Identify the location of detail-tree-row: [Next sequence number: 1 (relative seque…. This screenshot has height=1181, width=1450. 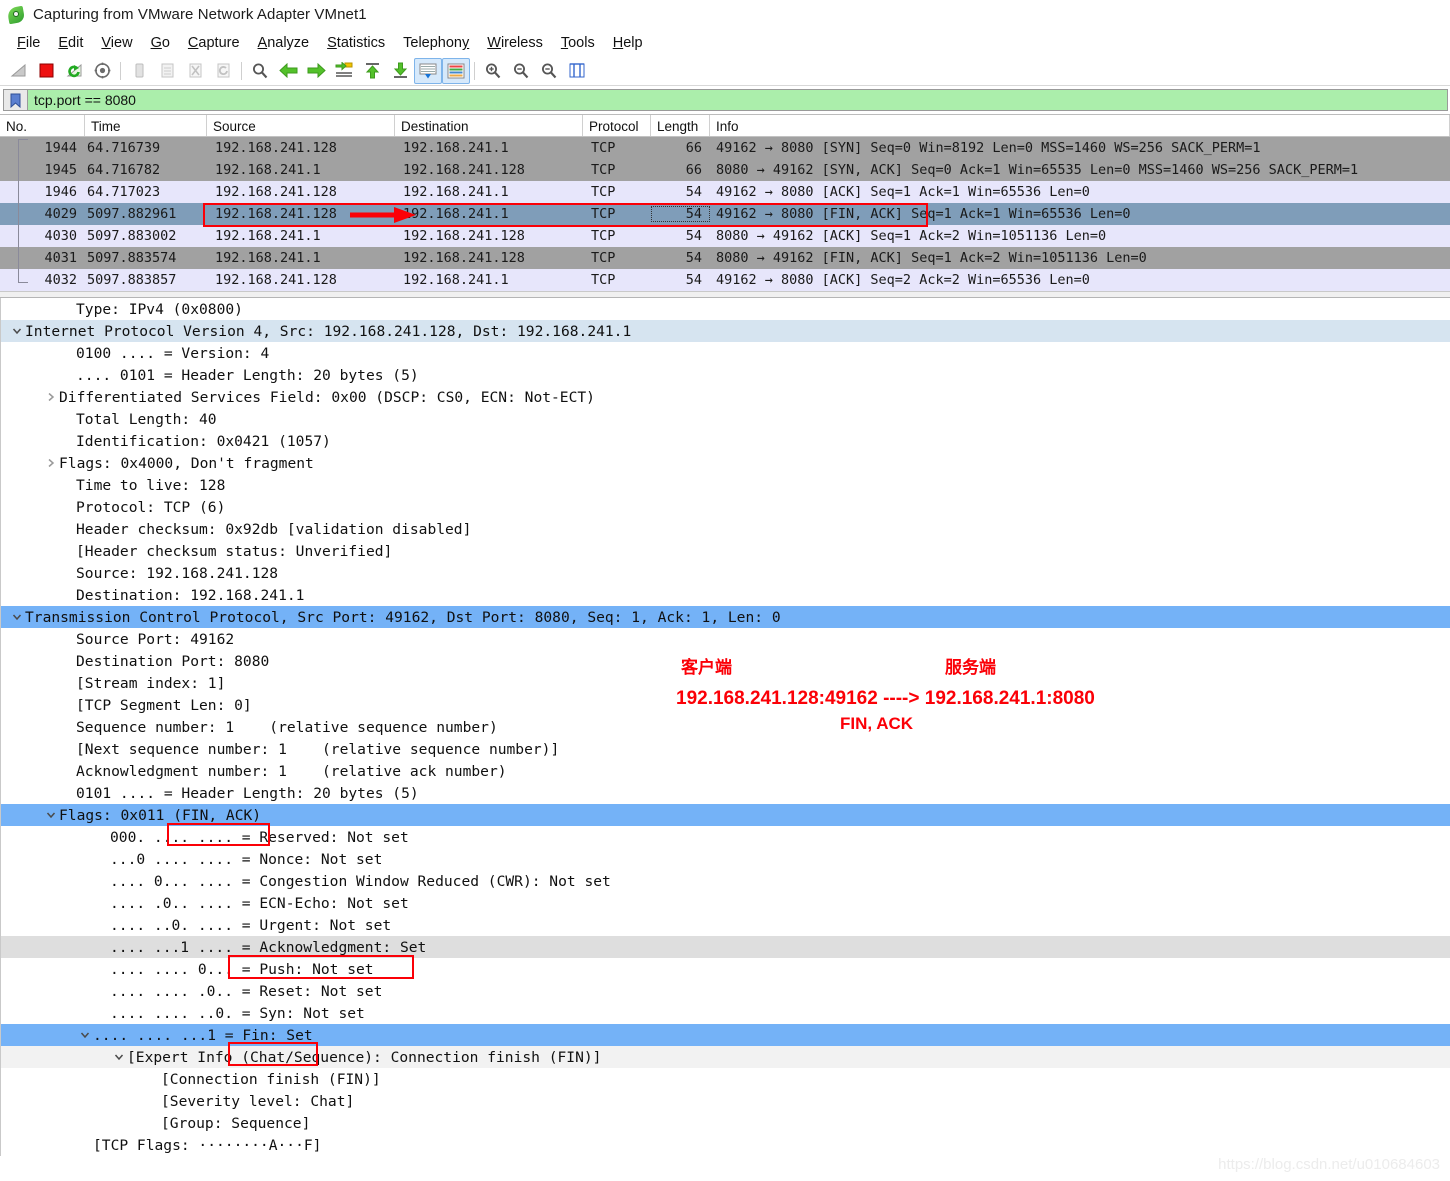
(725, 749).